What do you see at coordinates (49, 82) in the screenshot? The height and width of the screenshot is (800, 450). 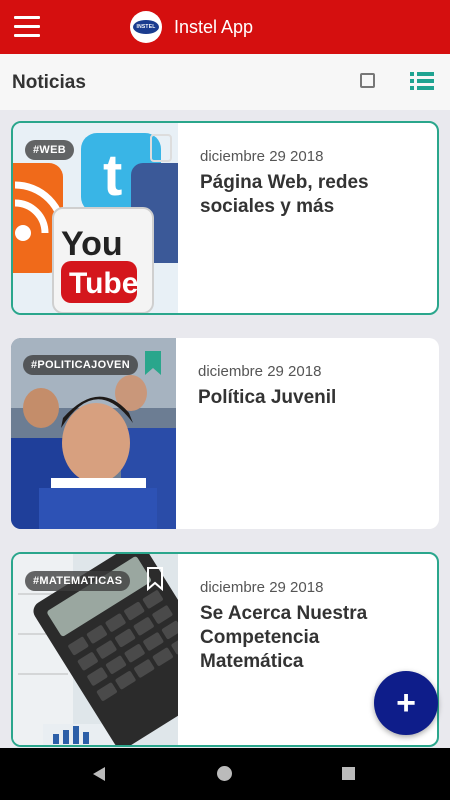 I see `section-title: Noticias` at bounding box center [49, 82].